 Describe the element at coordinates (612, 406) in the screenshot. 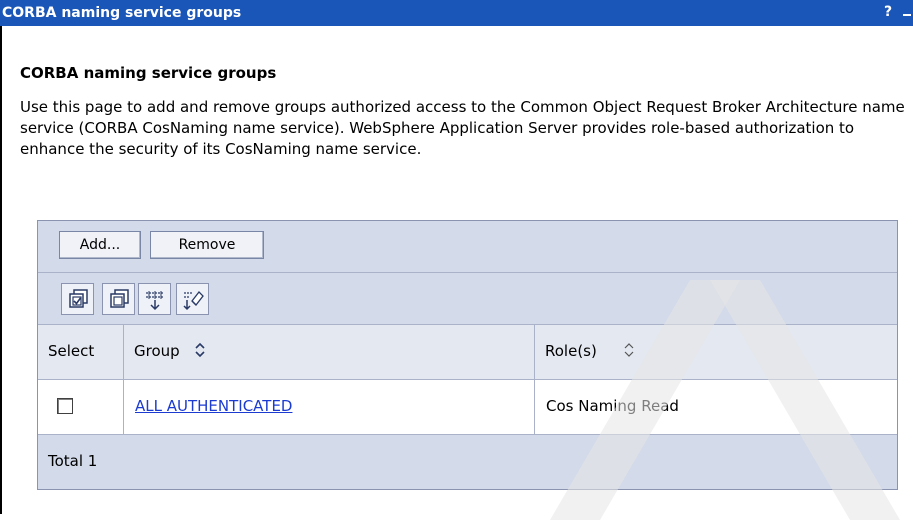

I see `role-value: Cos Naming Read` at that location.